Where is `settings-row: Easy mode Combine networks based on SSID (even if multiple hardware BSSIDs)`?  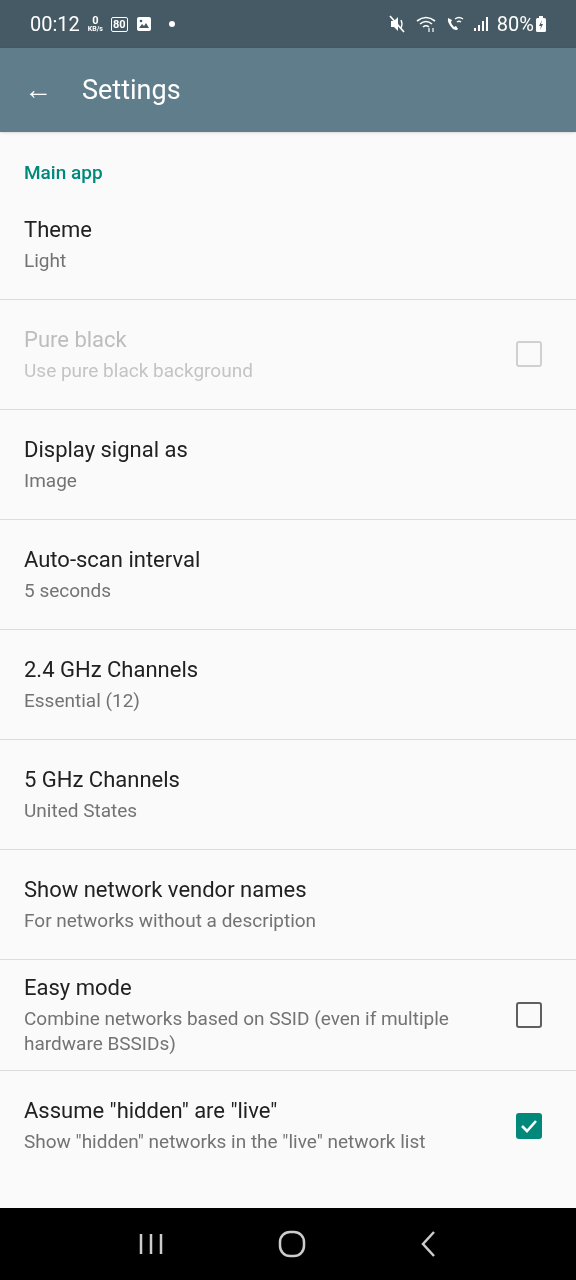
settings-row: Easy mode Combine networks based on SSID (even if multiple hardware BSSIDs) is located at coordinates (288, 1015).